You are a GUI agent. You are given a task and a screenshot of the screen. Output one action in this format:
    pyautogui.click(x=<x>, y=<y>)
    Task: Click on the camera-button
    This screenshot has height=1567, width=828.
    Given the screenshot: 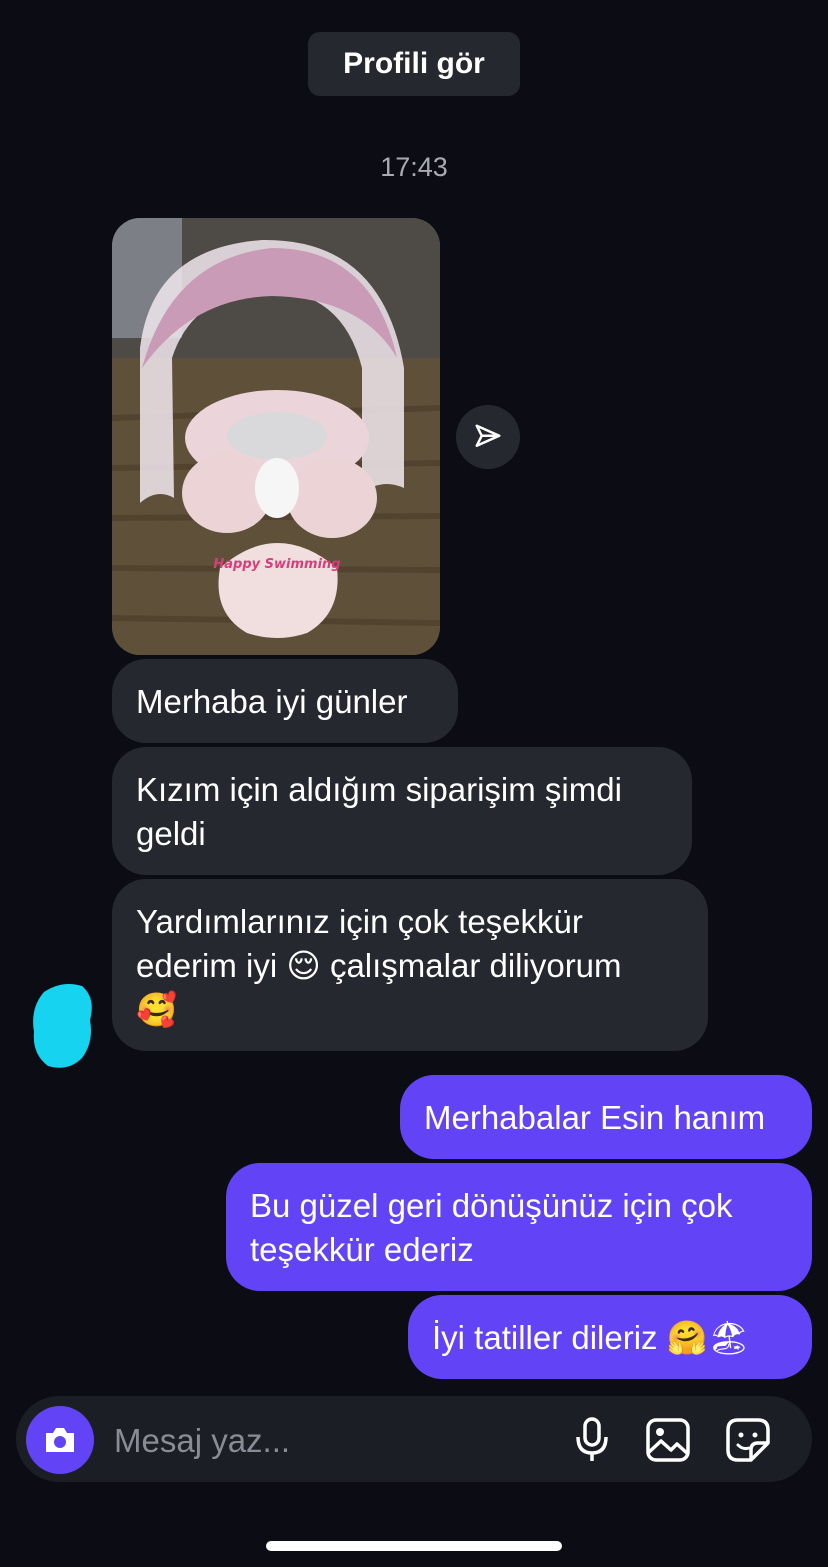 What is the action you would take?
    pyautogui.click(x=60, y=1440)
    